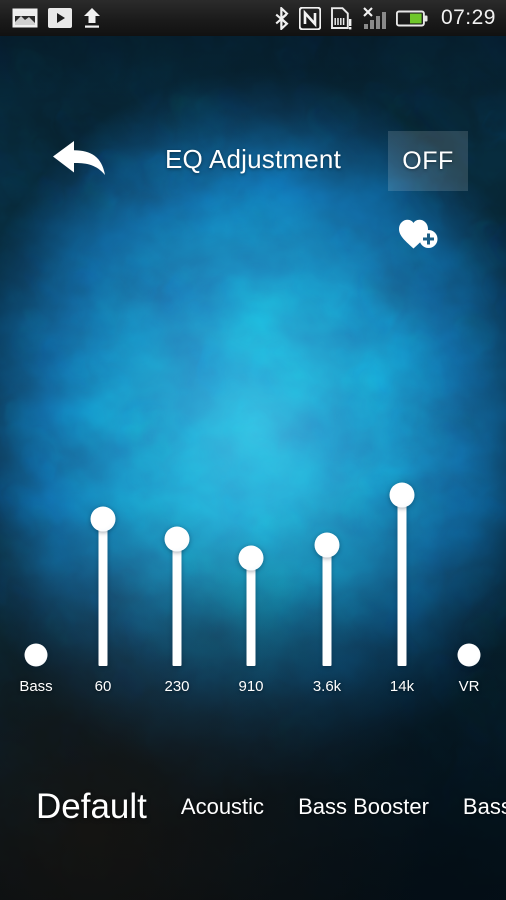  I want to click on battery-icon, so click(411, 18).